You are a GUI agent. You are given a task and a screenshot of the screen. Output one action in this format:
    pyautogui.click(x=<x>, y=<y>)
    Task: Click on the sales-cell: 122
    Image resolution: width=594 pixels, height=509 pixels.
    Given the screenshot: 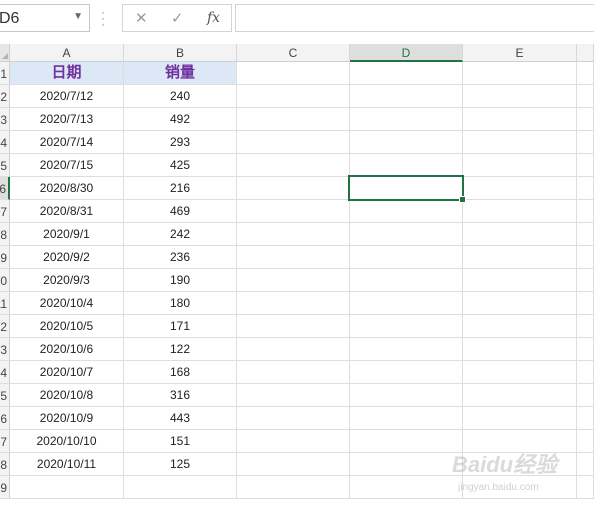 What is the action you would take?
    pyautogui.click(x=180, y=349)
    